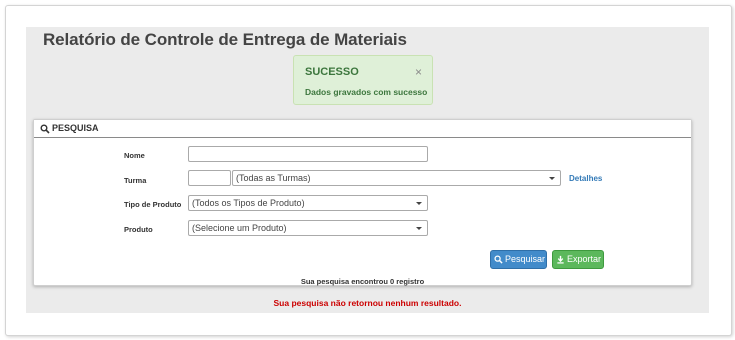 This screenshot has width=735, height=340. I want to click on exportar-button: Exportar, so click(578, 259).